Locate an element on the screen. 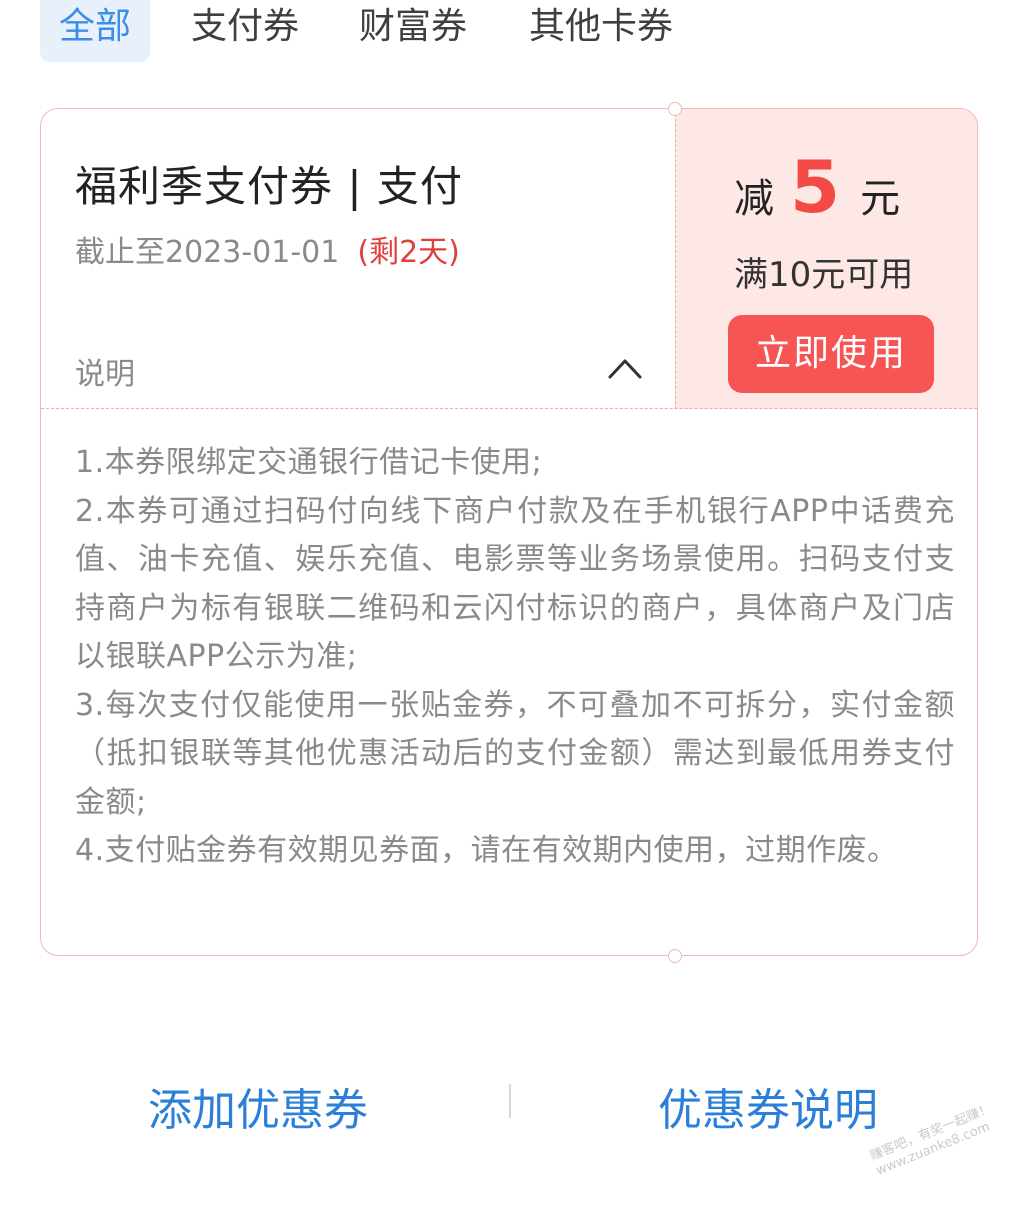 This screenshot has width=1020, height=1209. tab-wealth-coupons: 财富券 is located at coordinates (413, 31).